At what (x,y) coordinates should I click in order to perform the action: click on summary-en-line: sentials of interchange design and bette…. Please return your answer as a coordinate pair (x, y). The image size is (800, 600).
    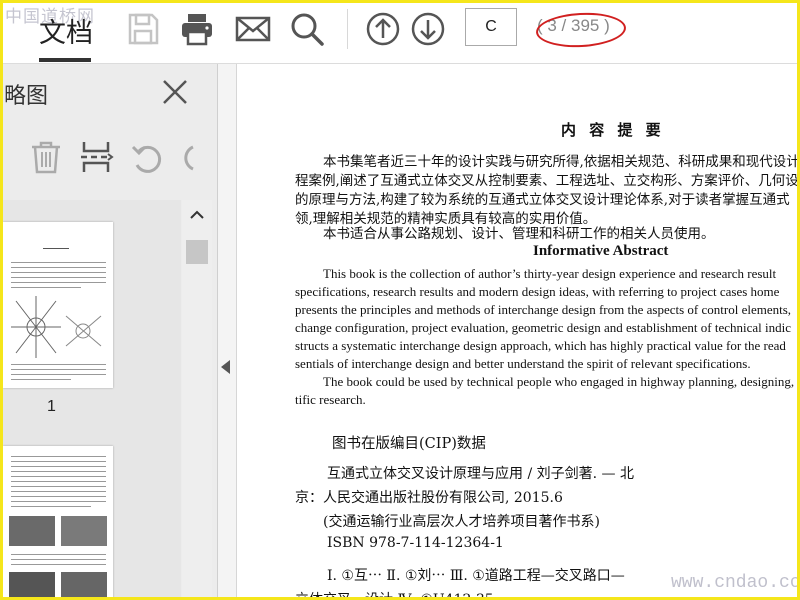
    Looking at the image, I should click on (523, 363).